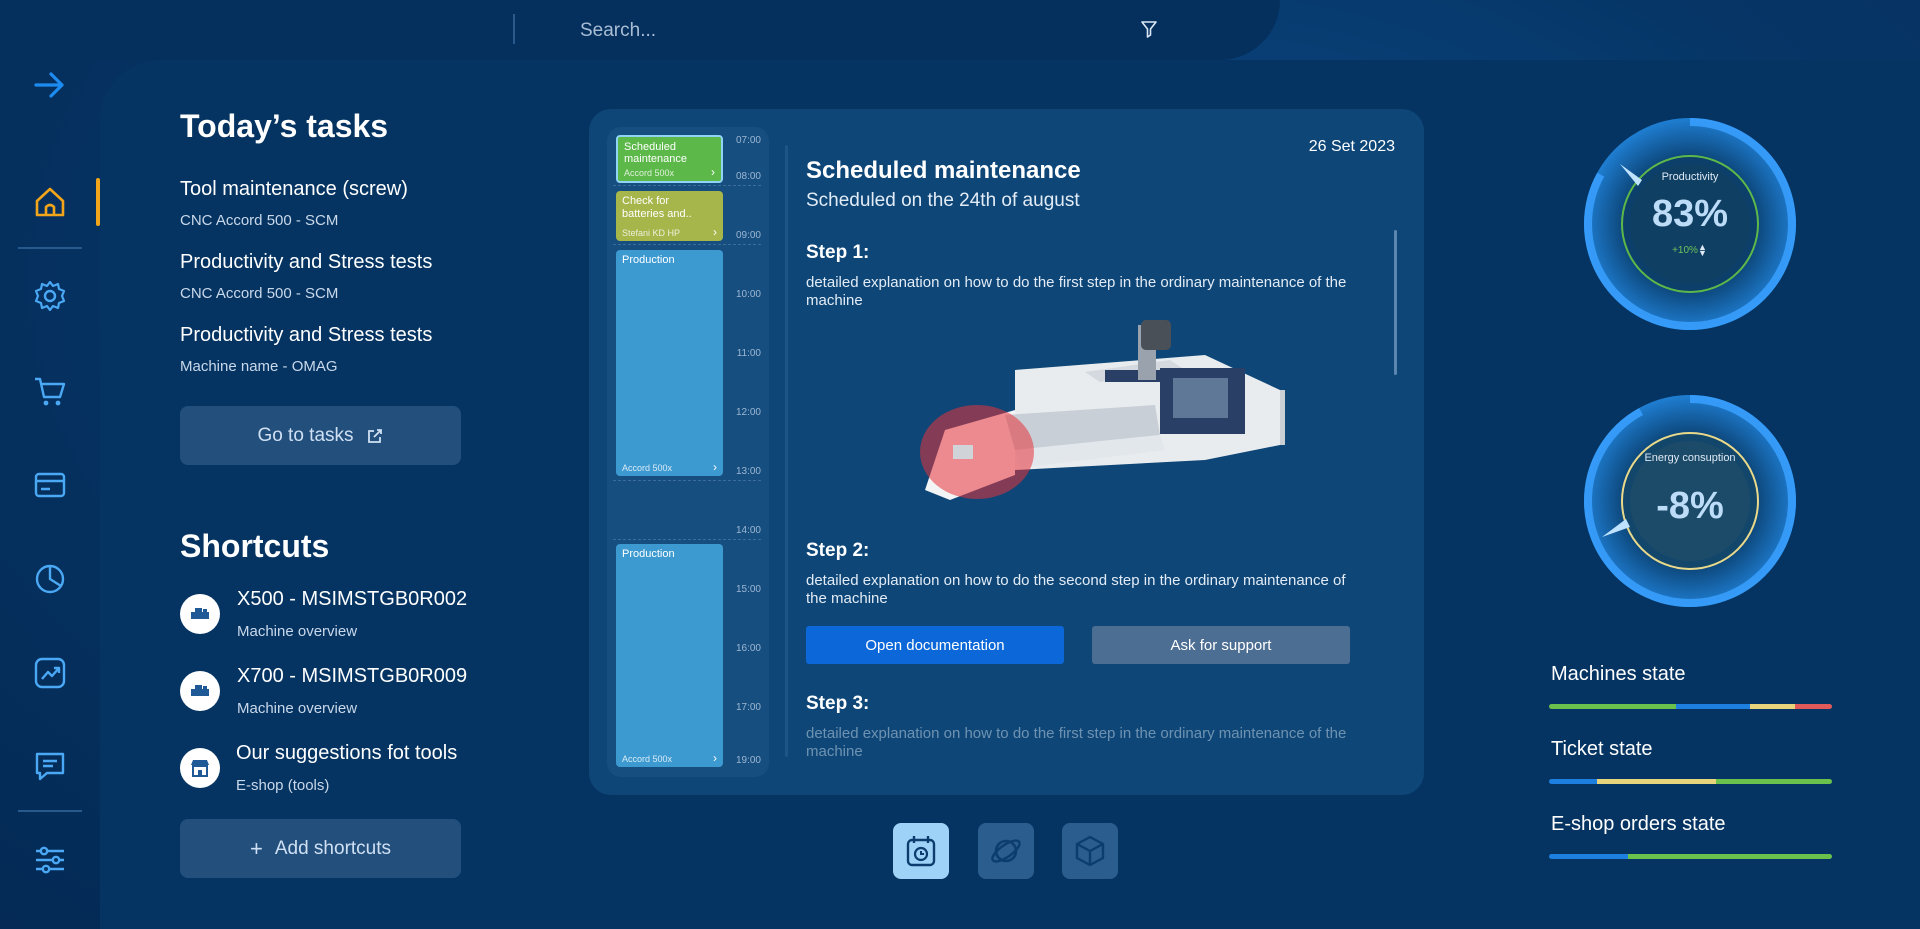  Describe the element at coordinates (1702, 250) in the screenshot. I see `sort-arrows-icon: ▲ ▼` at that location.